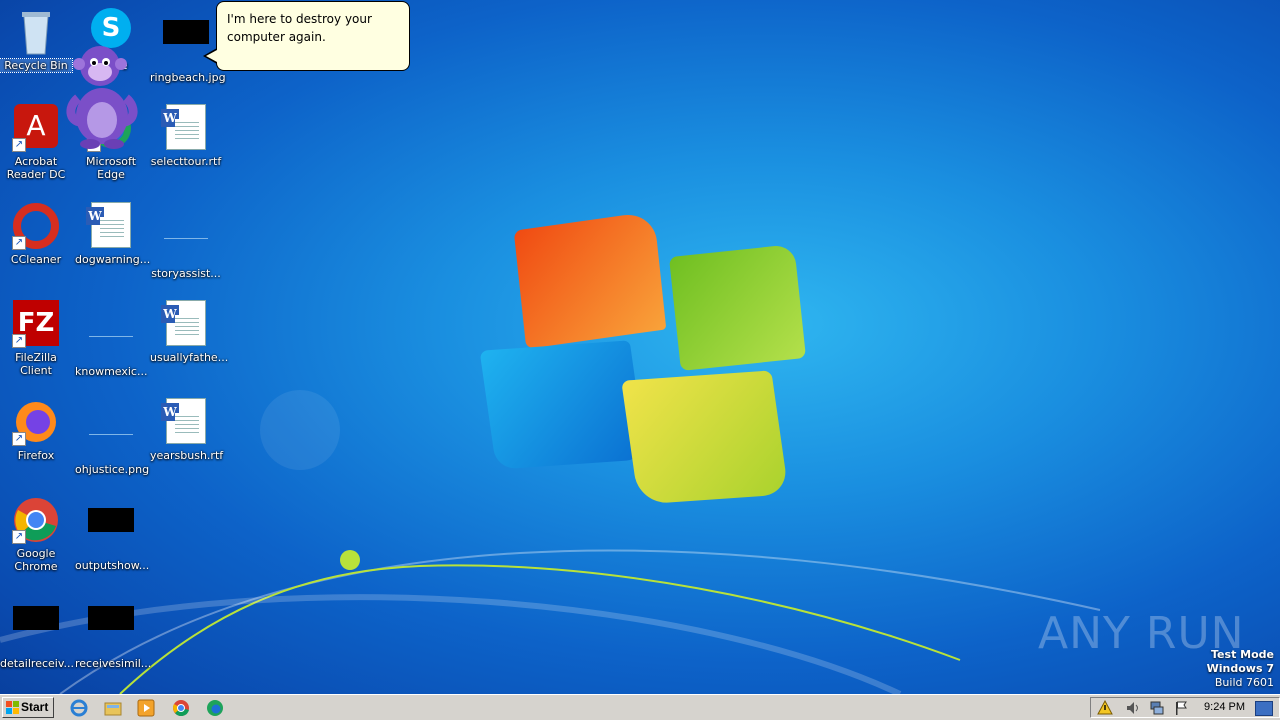 The height and width of the screenshot is (720, 1280). Describe the element at coordinates (640, 360) in the screenshot. I see `windows-logo-wallpaper` at that location.